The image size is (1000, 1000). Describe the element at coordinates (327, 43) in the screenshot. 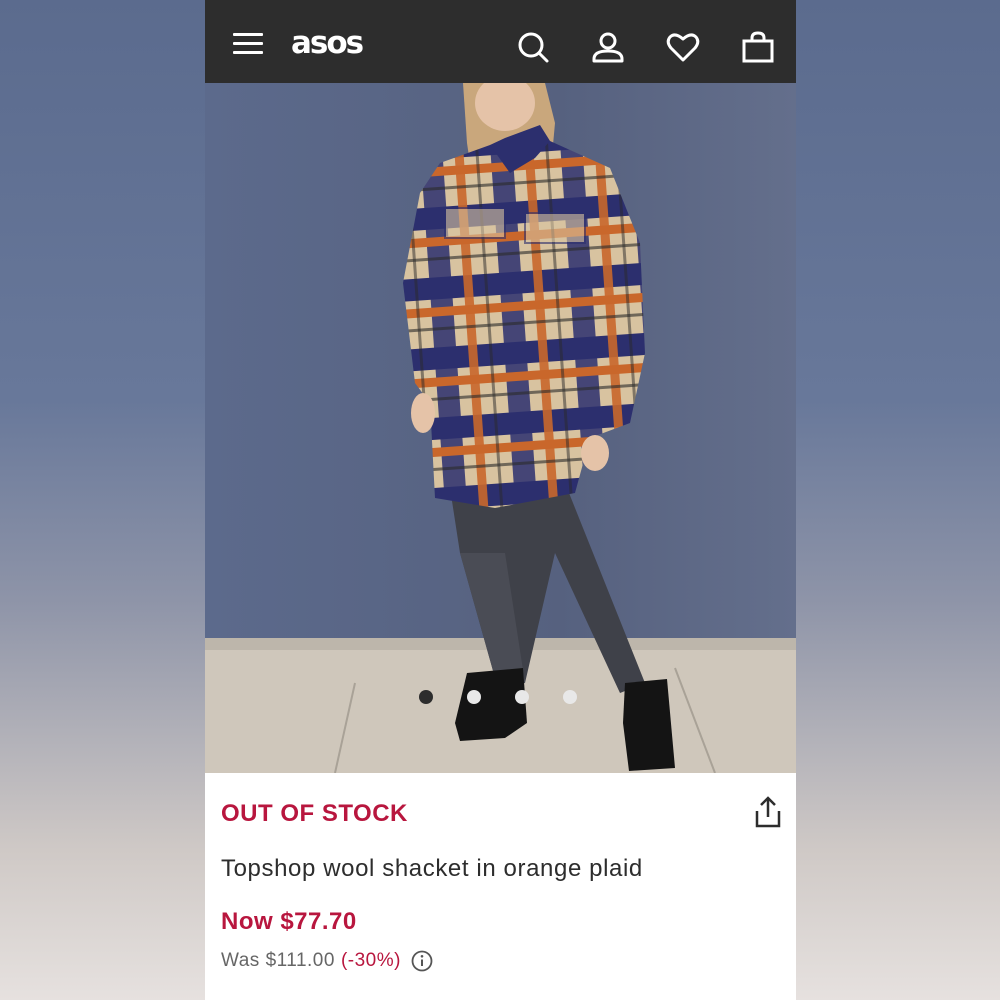

I see `asos-logo: asos` at that location.